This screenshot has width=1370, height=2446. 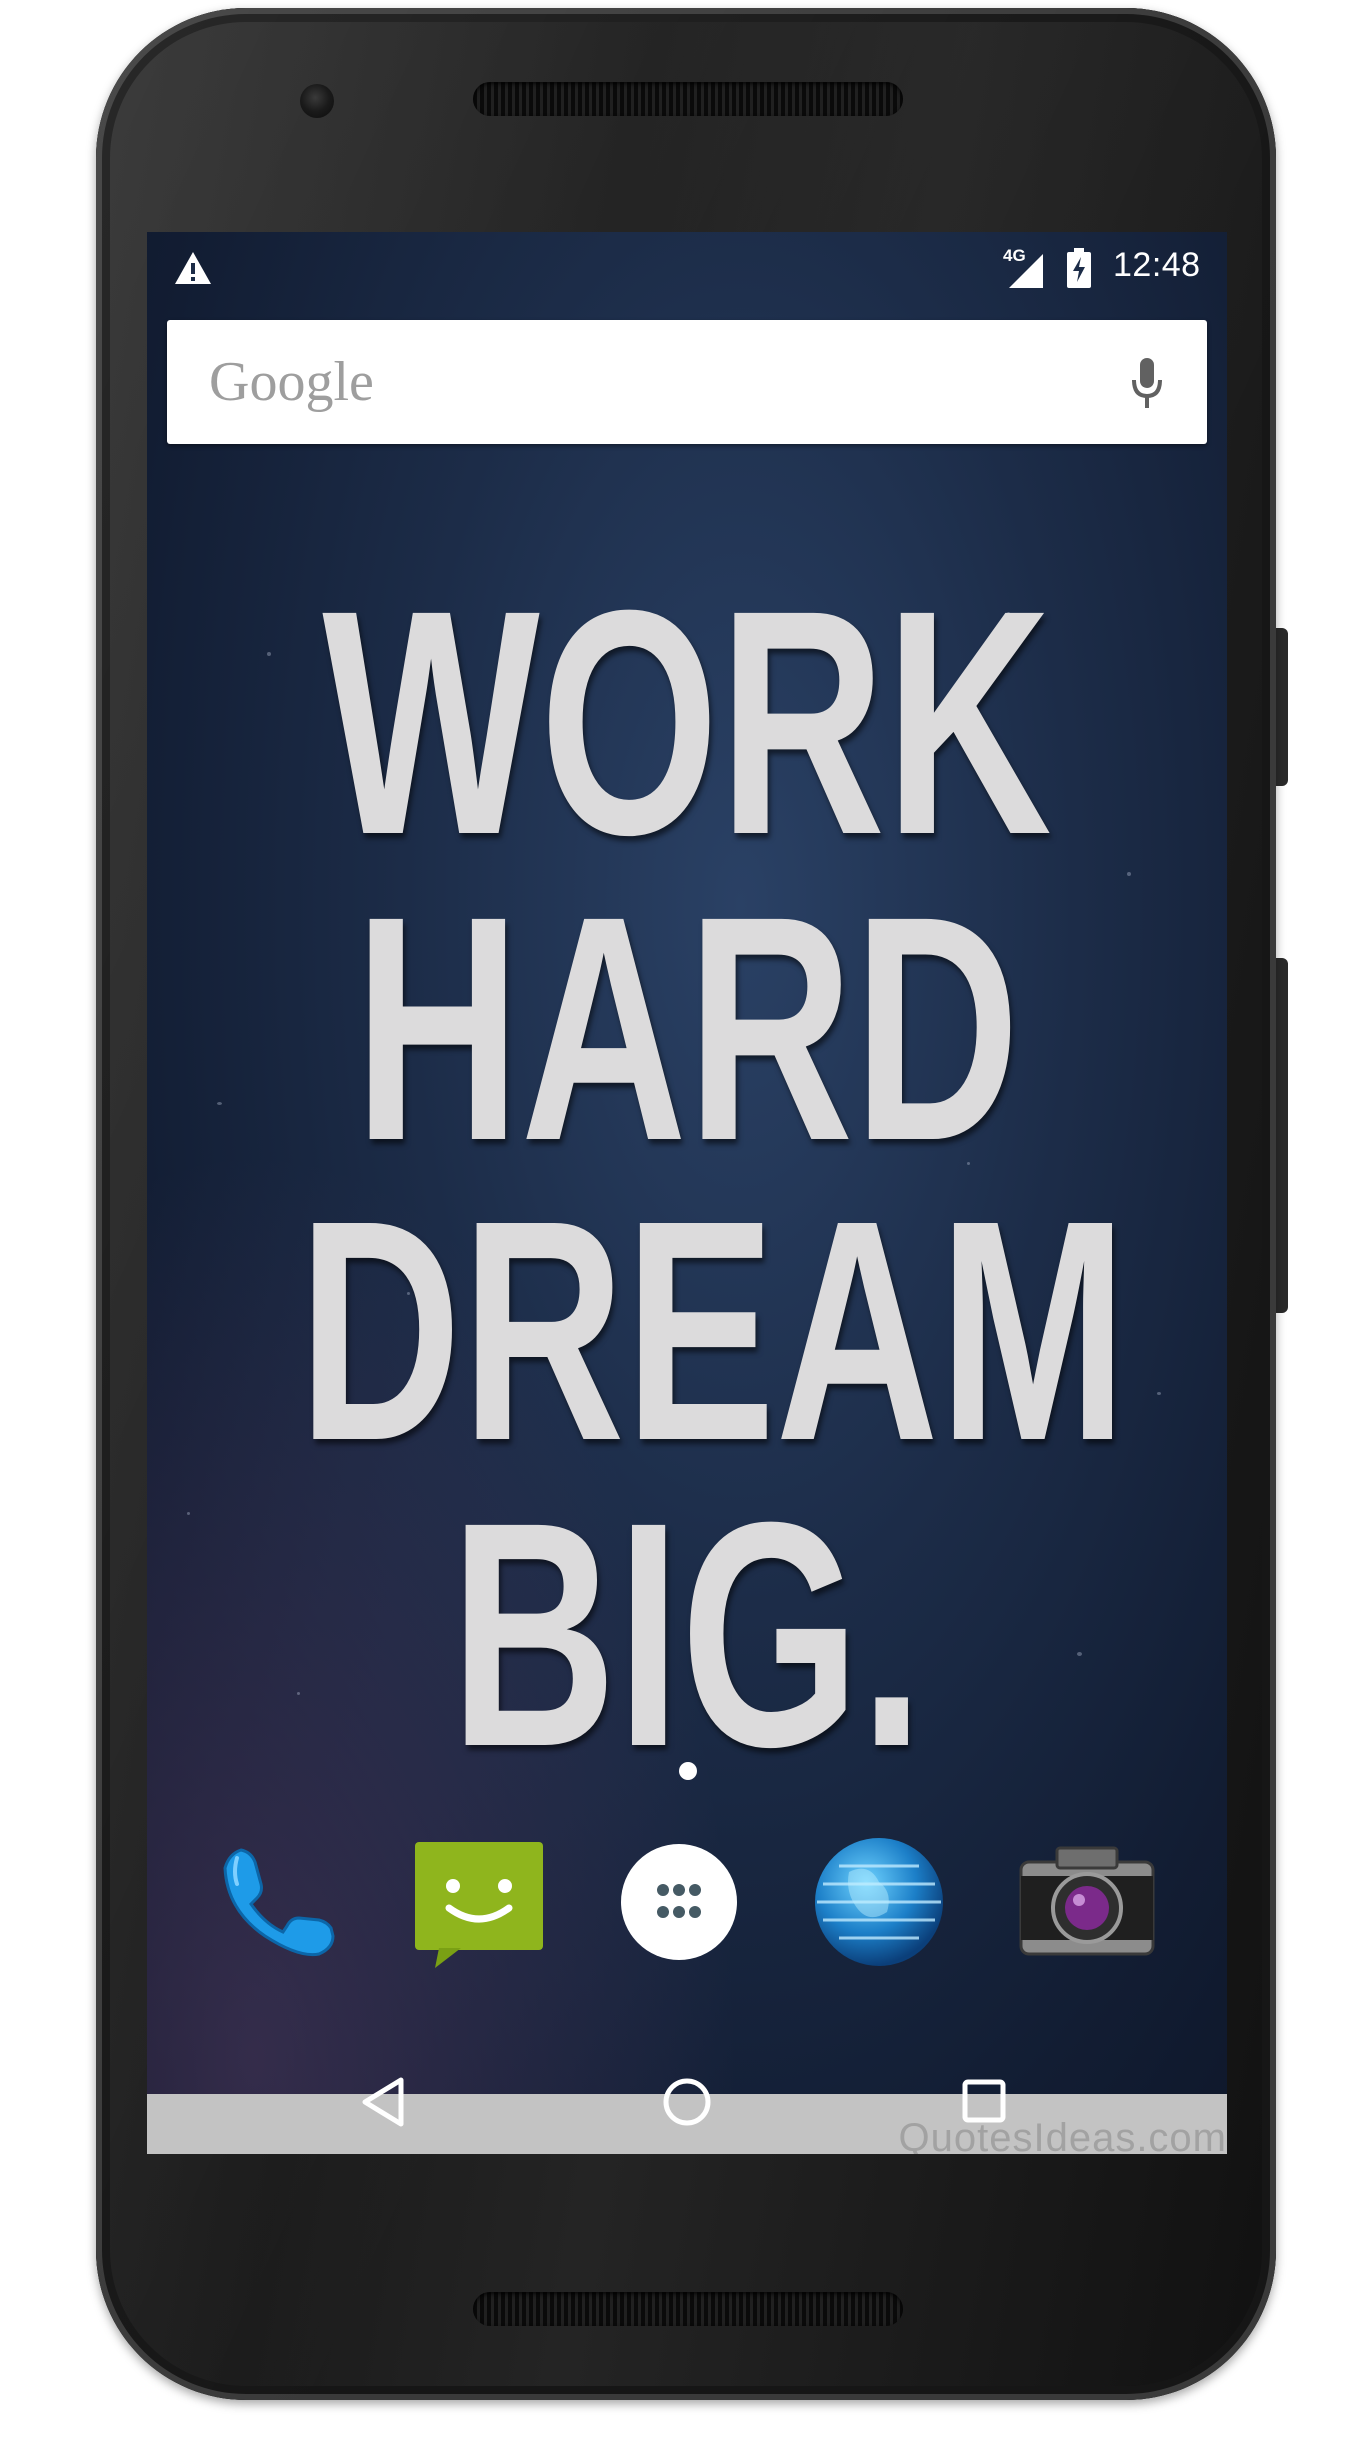 What do you see at coordinates (291, 382) in the screenshot?
I see `google-logo: Google` at bounding box center [291, 382].